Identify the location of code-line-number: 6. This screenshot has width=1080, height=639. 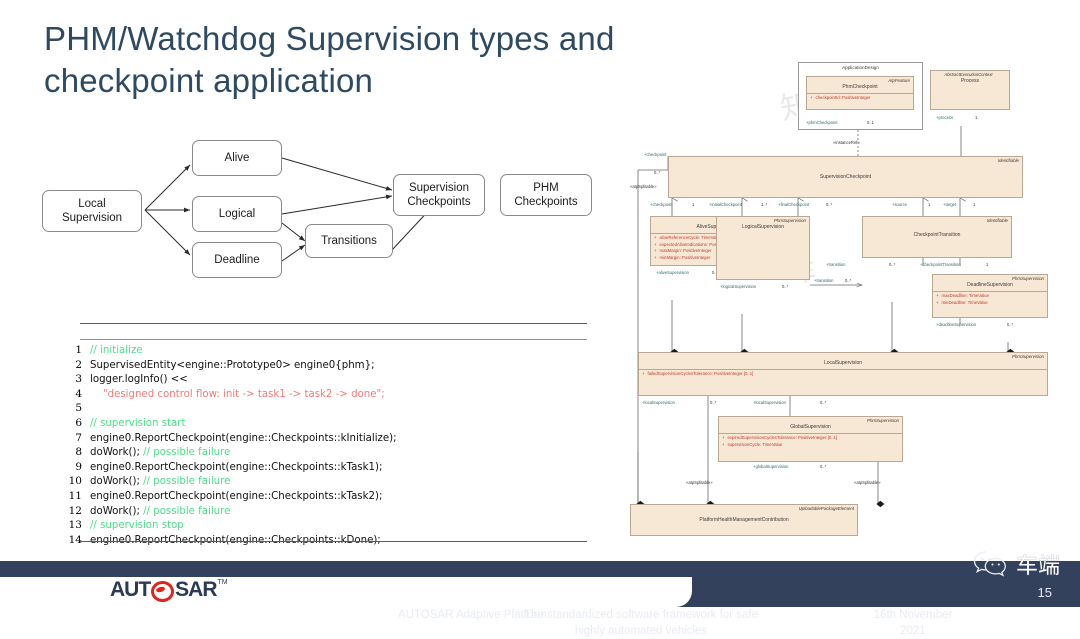
(78, 422).